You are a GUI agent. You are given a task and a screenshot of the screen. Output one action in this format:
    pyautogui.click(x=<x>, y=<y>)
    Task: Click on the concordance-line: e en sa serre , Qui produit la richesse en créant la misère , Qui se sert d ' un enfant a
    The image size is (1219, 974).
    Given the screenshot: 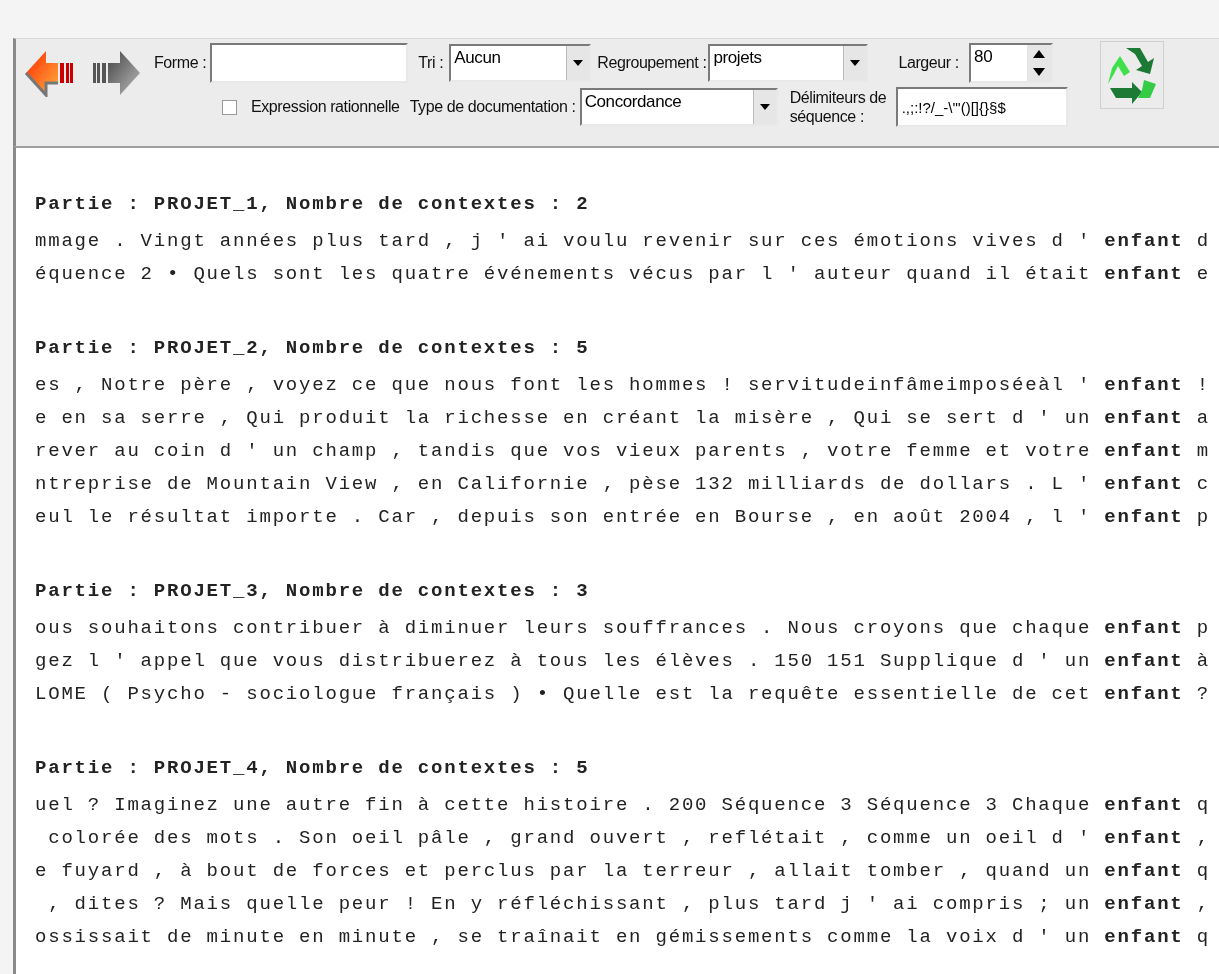 What is the action you would take?
    pyautogui.click(x=623, y=418)
    